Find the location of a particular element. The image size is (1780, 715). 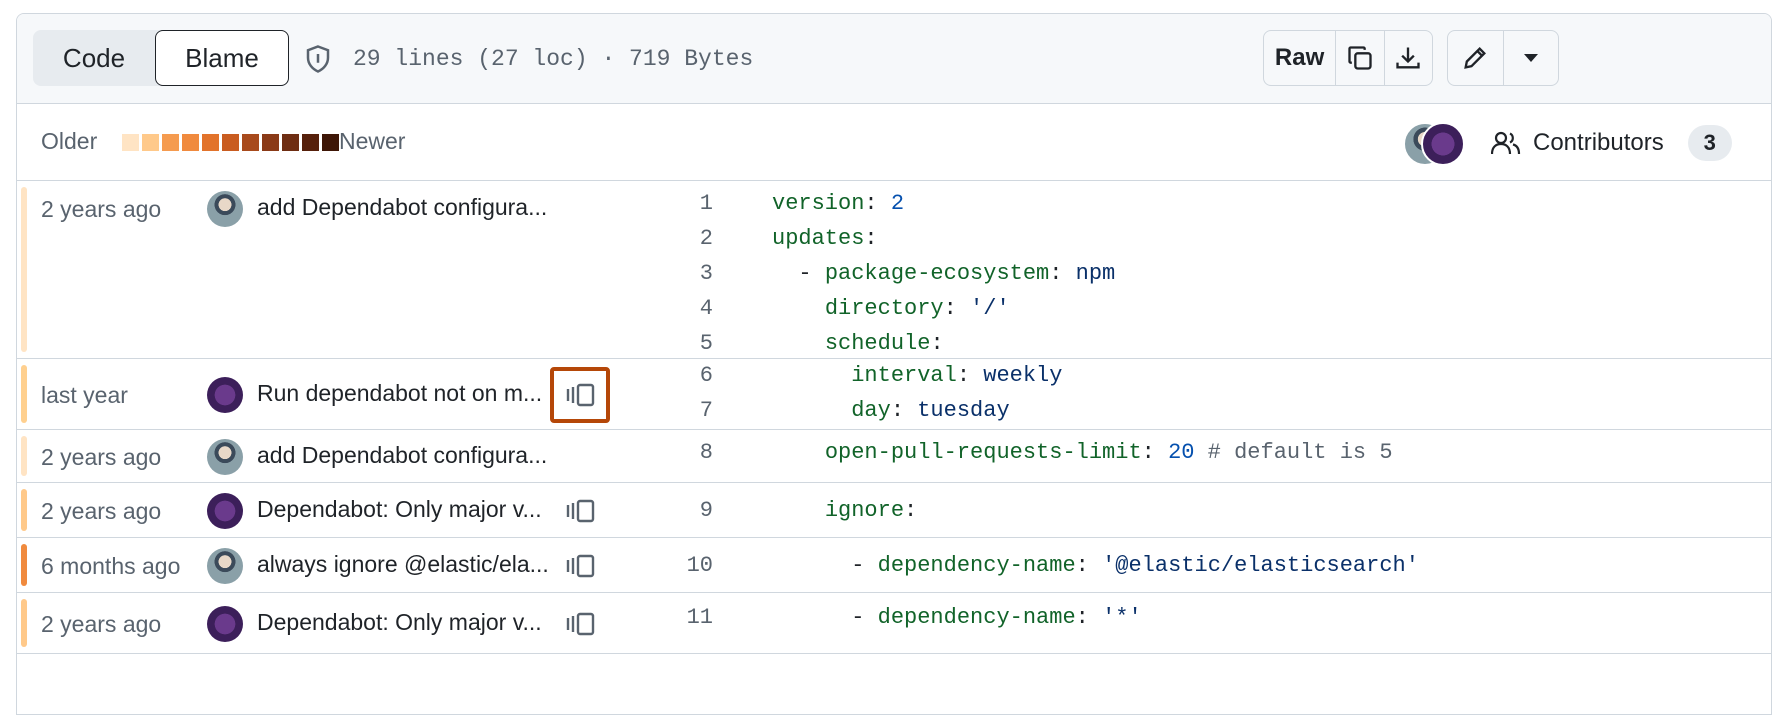

commit-age: 6 months ago is located at coordinates (111, 566).